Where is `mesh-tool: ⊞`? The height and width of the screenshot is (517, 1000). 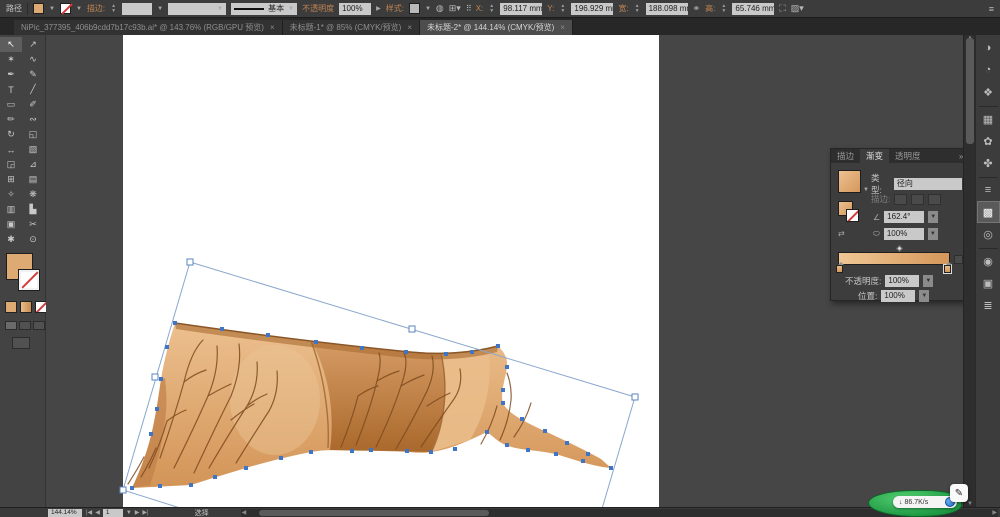
mesh-tool: ⊞ is located at coordinates (11, 179).